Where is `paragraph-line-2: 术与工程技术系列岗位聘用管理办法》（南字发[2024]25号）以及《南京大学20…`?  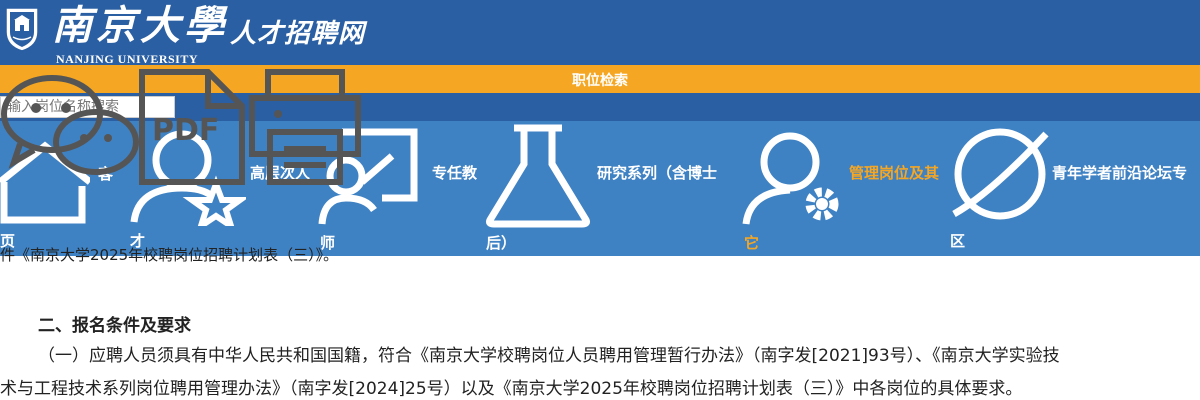 paragraph-line-2: 术与工程技术系列岗位聘用管理办法》（南字发[2024]25号）以及《南京大学20… is located at coordinates (511, 389).